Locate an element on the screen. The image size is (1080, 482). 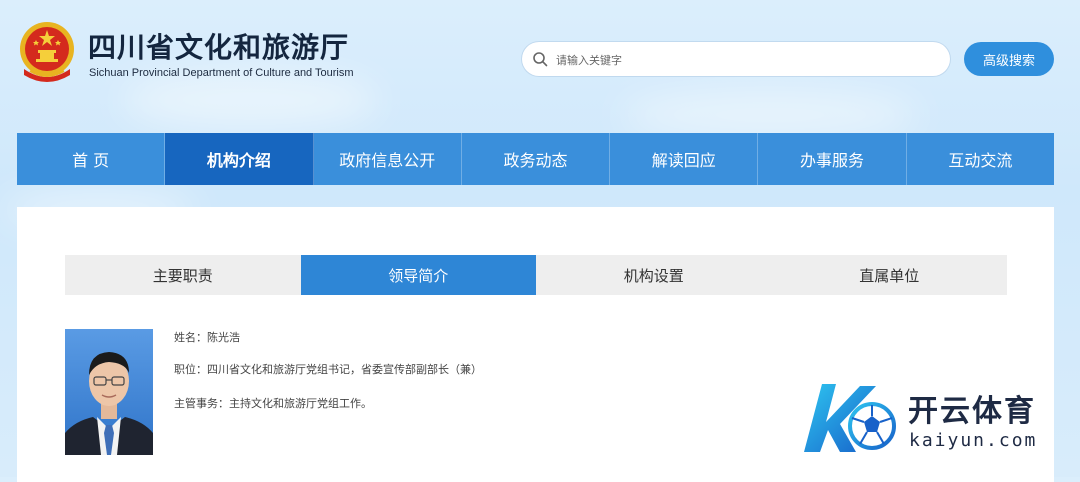
main-nav: 首 页 机构介绍 政府信息公开 政务动态 解读回应 办事服务 互动交流 is located at coordinates (535, 159).